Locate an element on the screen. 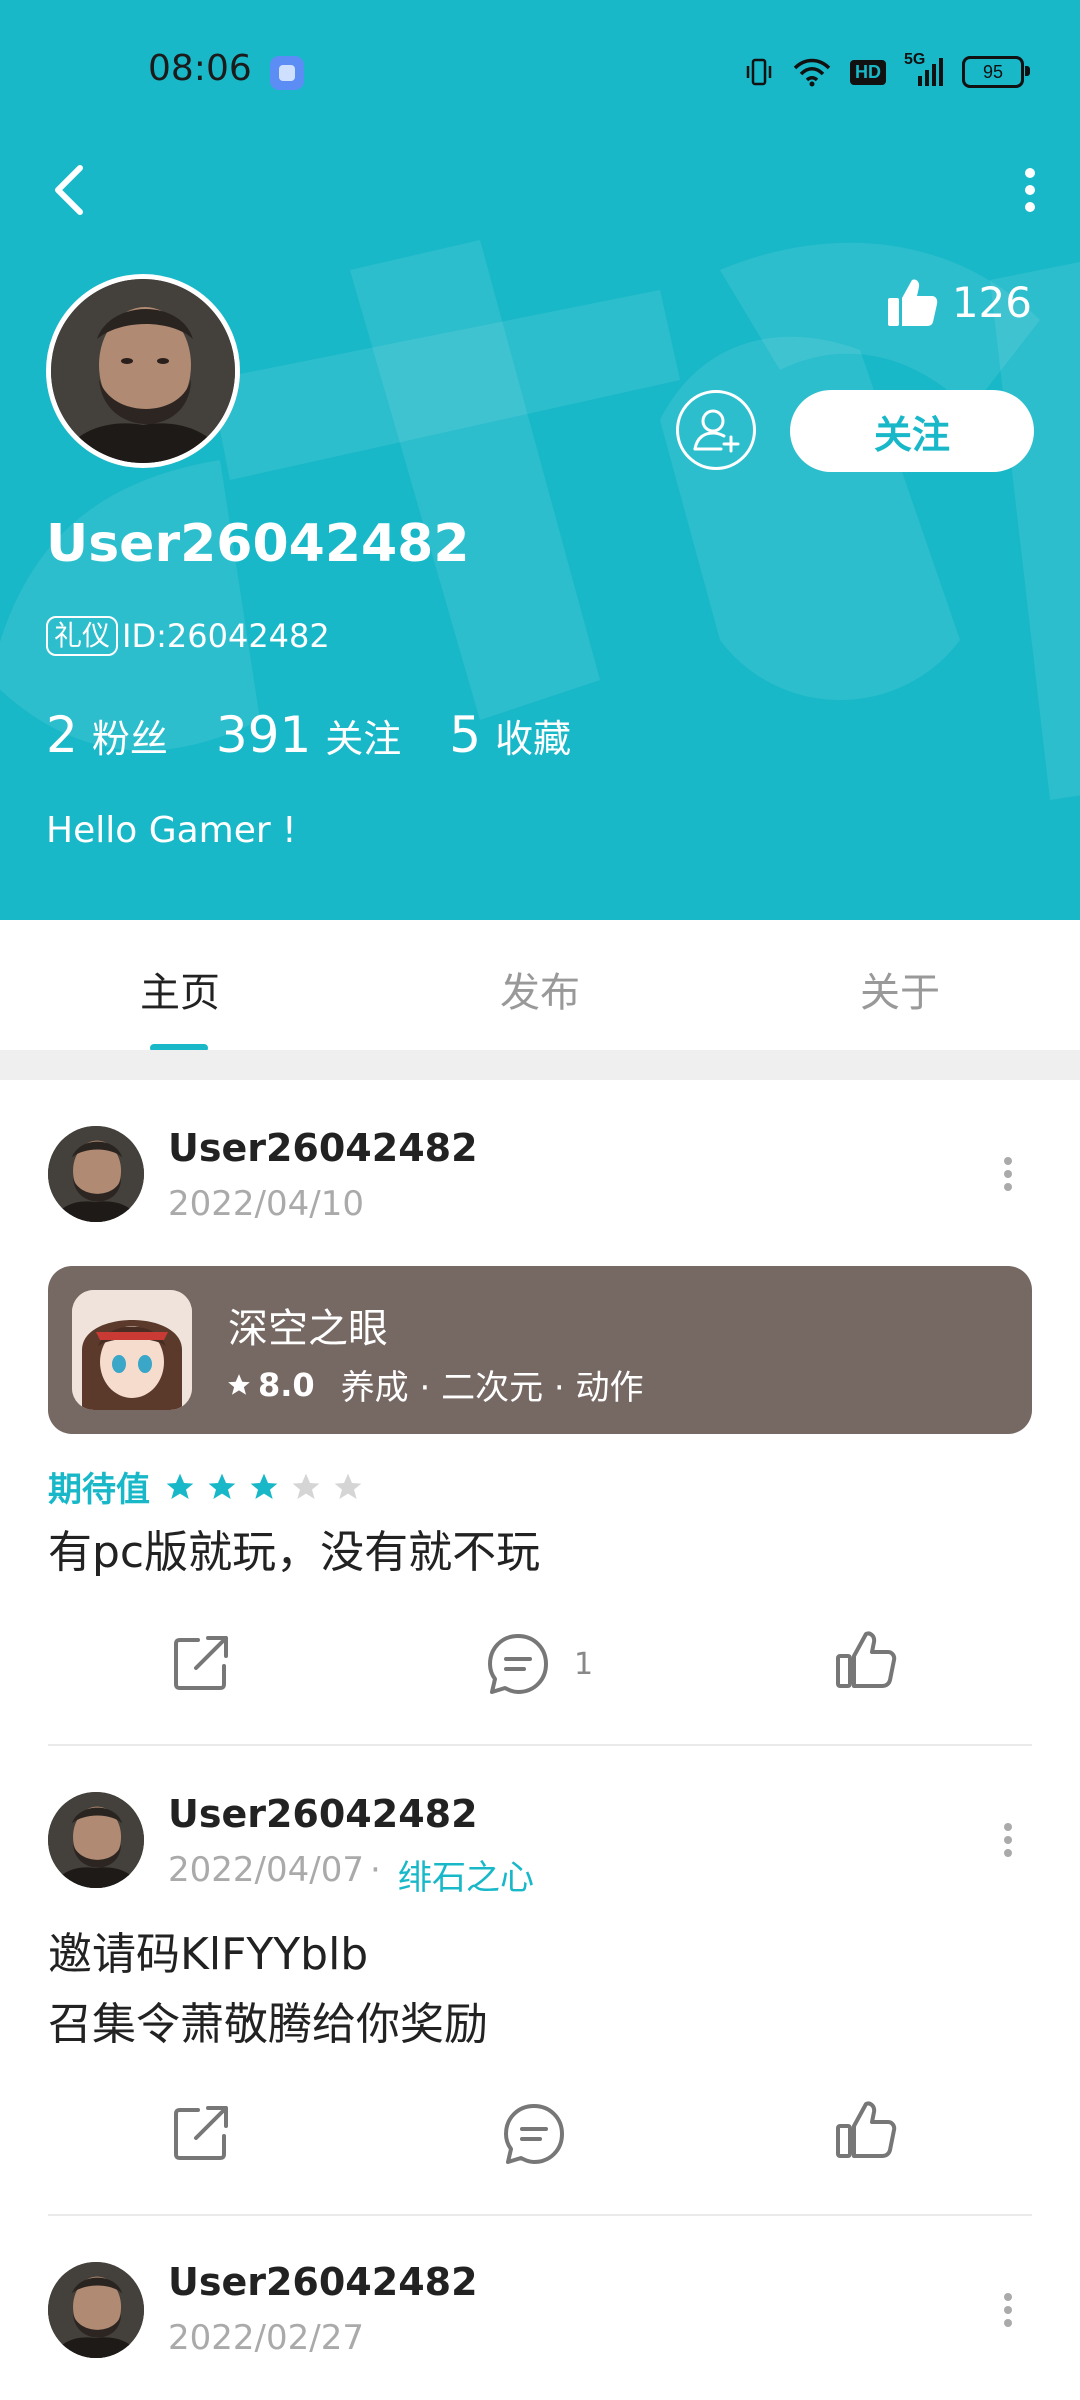 This screenshot has height=2400, width=1080. battery-indicator: 95 is located at coordinates (996, 72).